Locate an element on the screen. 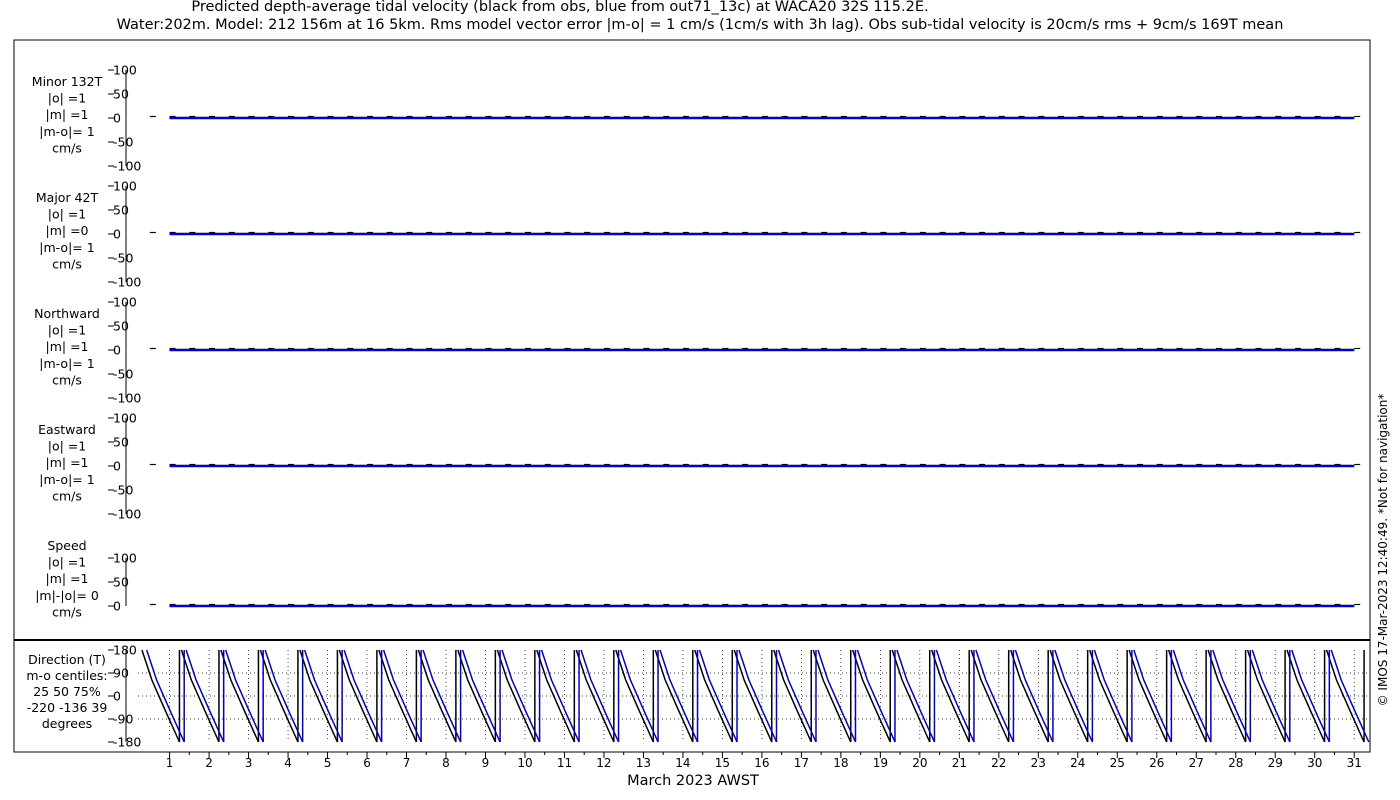  x-tick-label: 23 is located at coordinates (1038, 763).